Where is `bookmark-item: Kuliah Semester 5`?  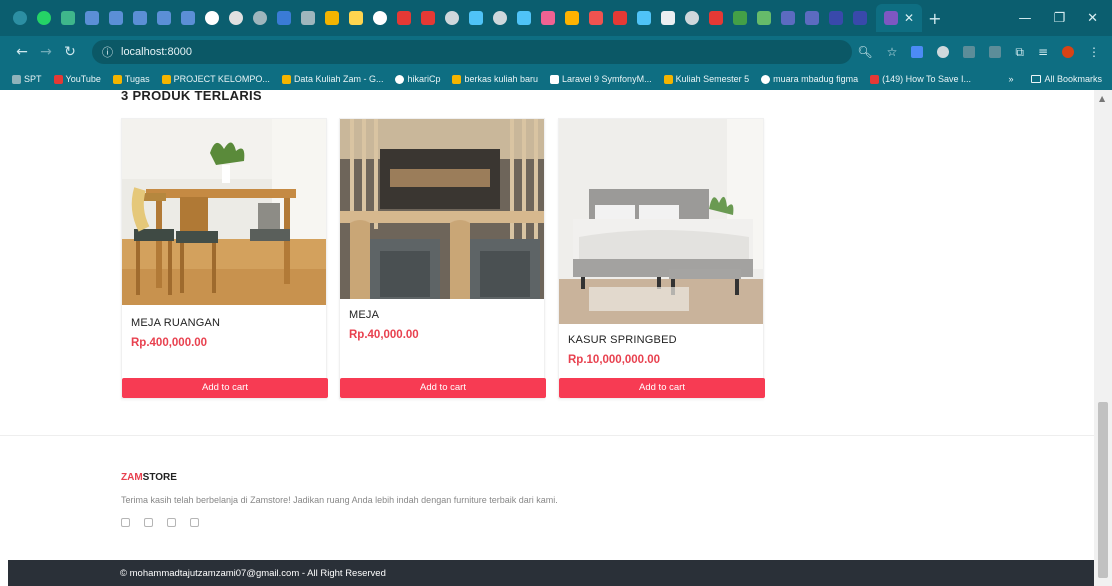 bookmark-item: Kuliah Semester 5 is located at coordinates (706, 79).